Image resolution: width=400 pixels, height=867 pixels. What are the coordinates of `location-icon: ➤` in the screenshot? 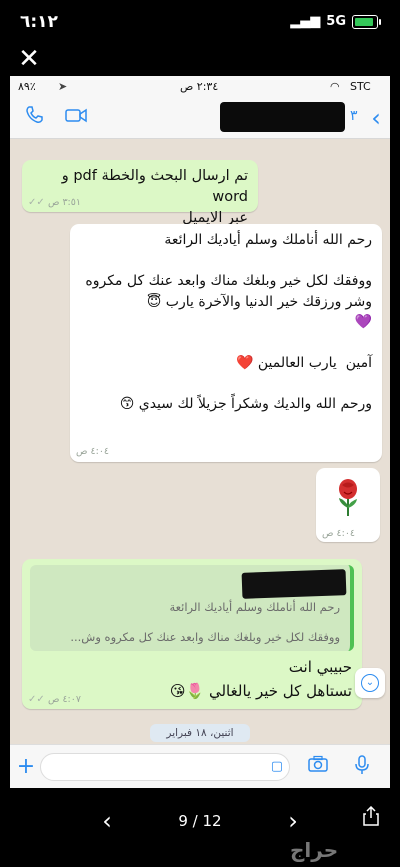 It's located at (63, 86).